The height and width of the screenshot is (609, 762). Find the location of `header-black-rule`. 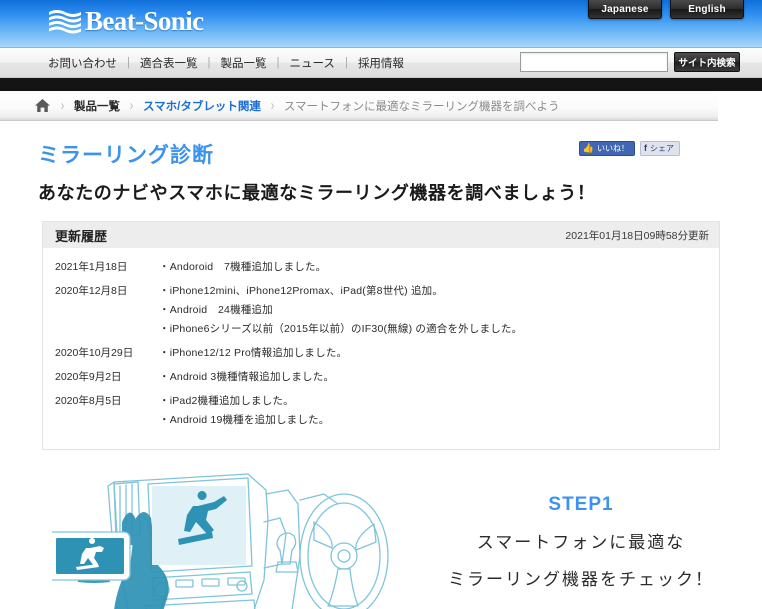

header-black-rule is located at coordinates (381, 84).